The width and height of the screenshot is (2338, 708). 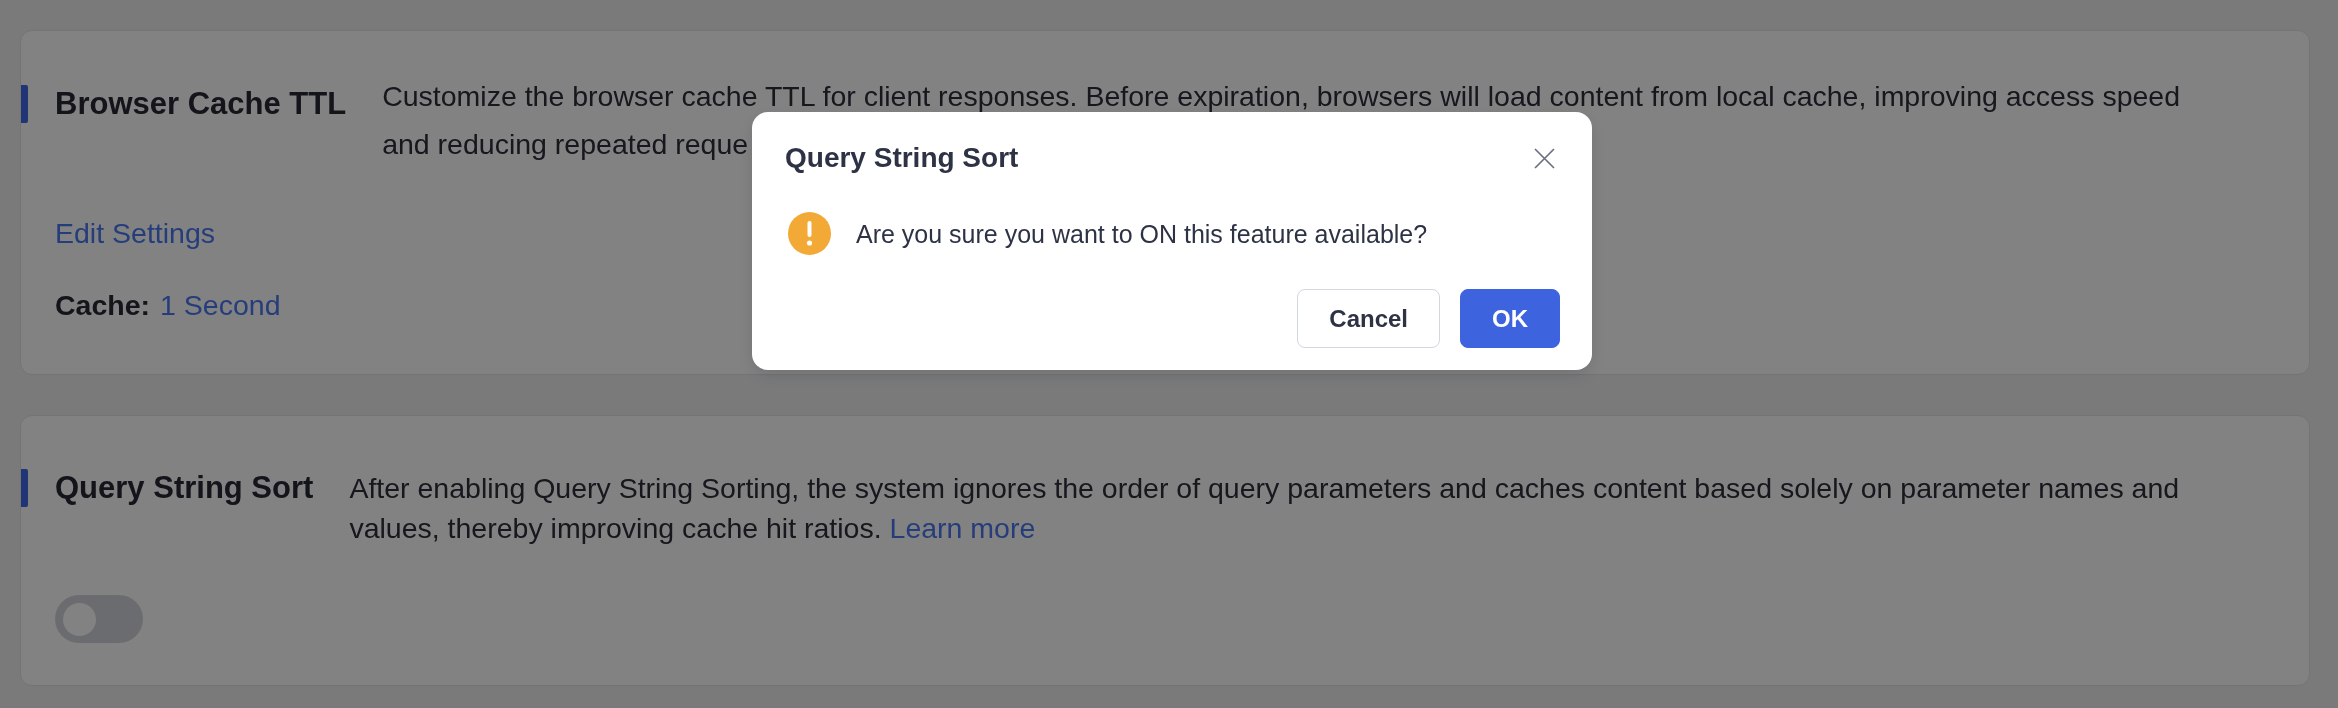 What do you see at coordinates (201, 104) in the screenshot?
I see `section-title: Browser Cache TTL` at bounding box center [201, 104].